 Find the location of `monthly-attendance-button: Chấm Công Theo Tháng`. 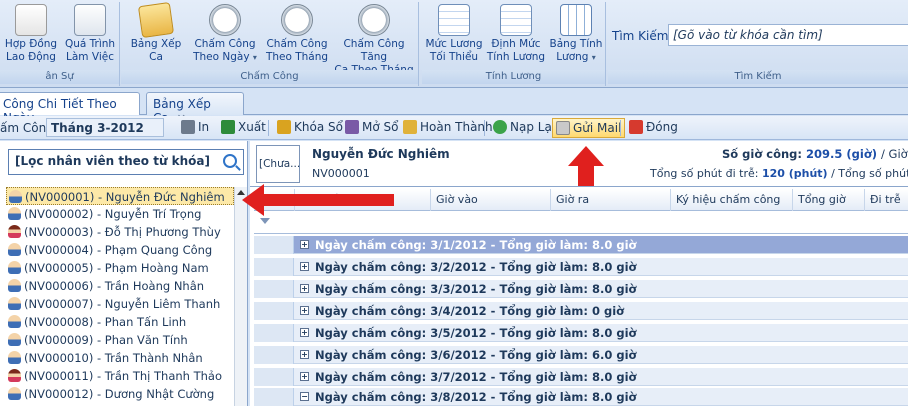

monthly-attendance-button: Chấm Công Theo Tháng is located at coordinates (297, 34).